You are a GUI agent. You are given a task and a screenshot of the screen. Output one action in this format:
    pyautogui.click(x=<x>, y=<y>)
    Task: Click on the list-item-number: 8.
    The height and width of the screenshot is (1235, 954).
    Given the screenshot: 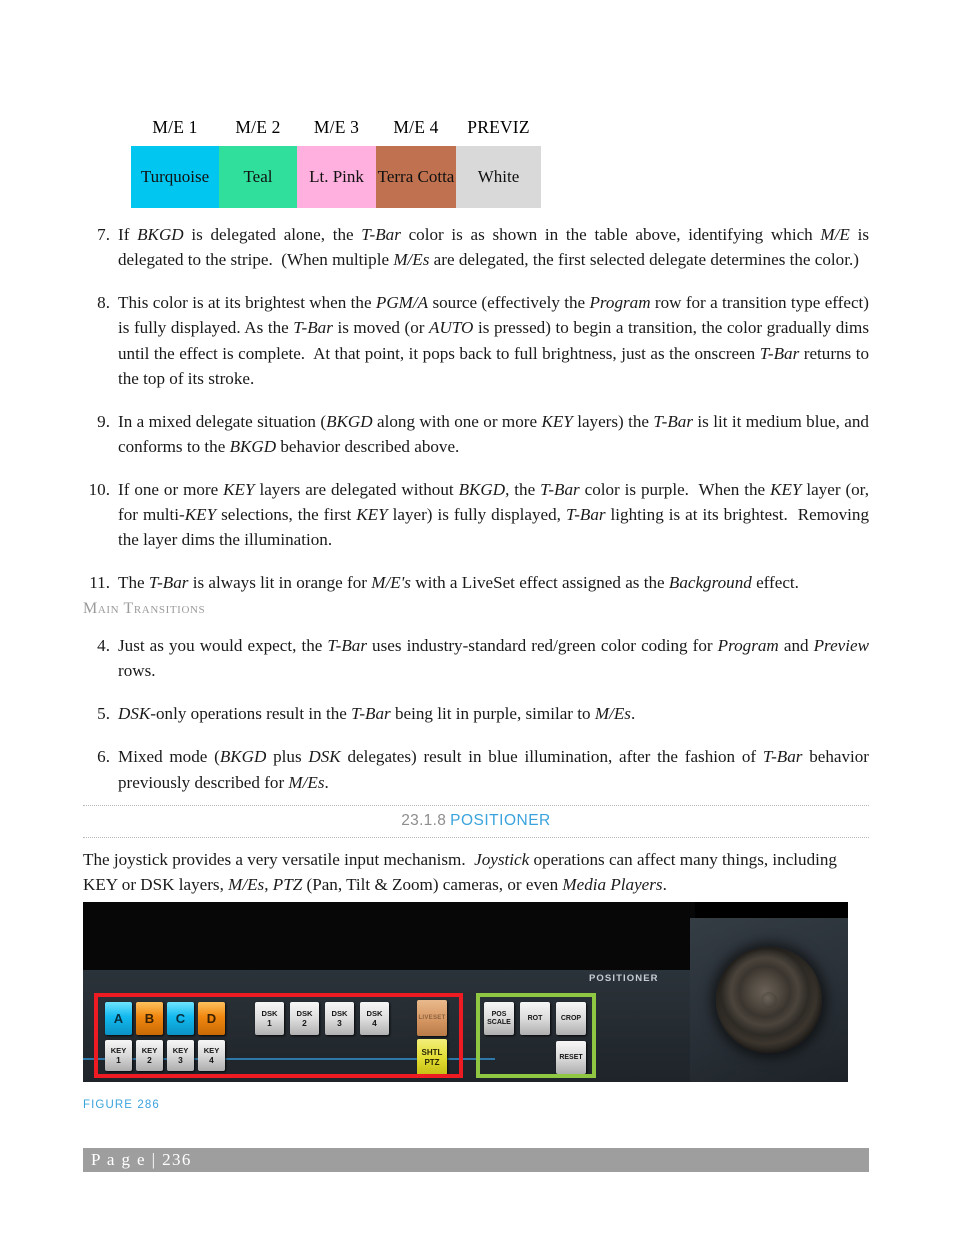 What is the action you would take?
    pyautogui.click(x=103, y=303)
    